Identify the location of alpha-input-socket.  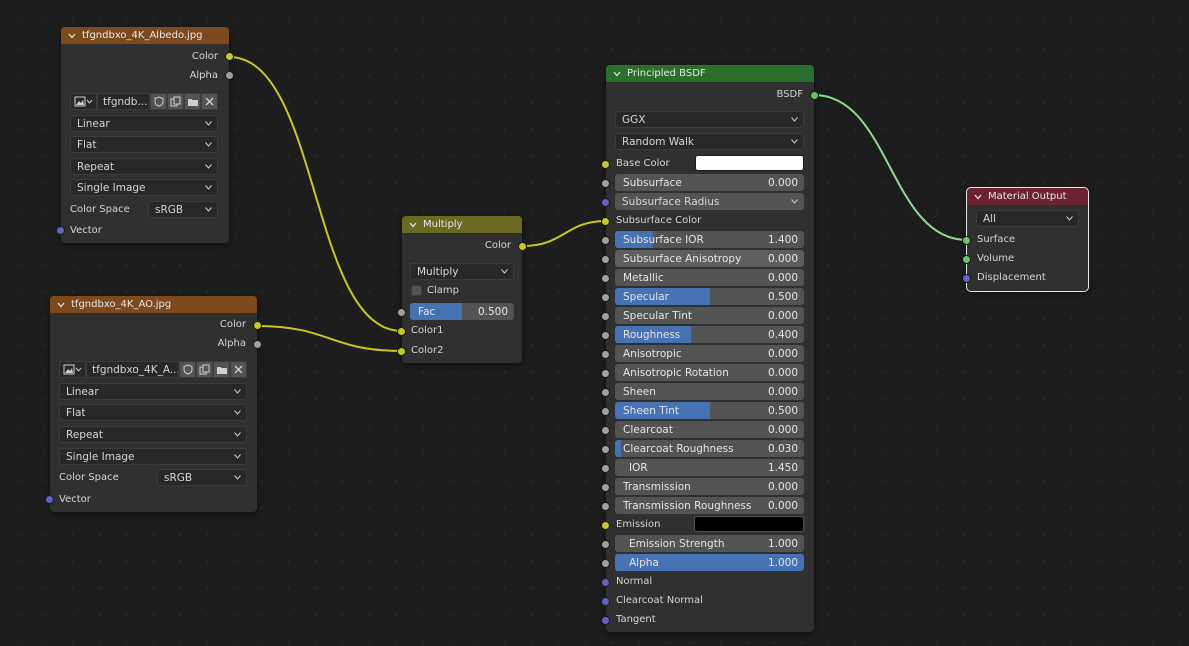
(605, 563).